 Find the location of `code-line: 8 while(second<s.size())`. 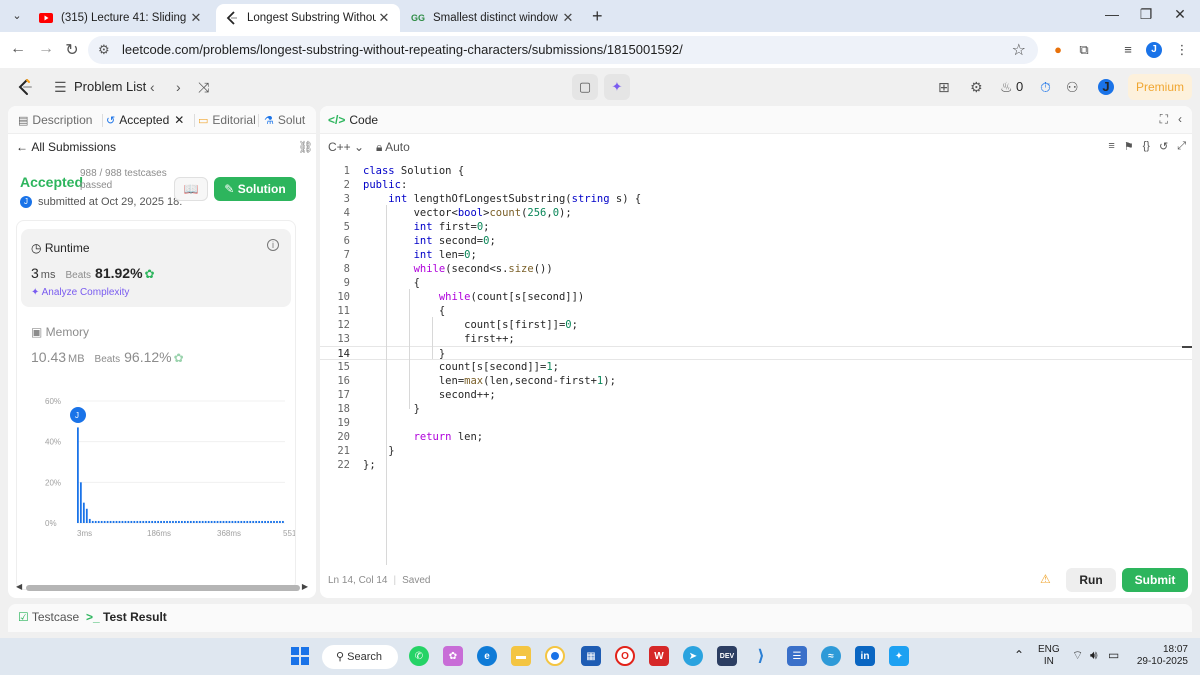

code-line: 8 while(second<s.size()) is located at coordinates (756, 269).